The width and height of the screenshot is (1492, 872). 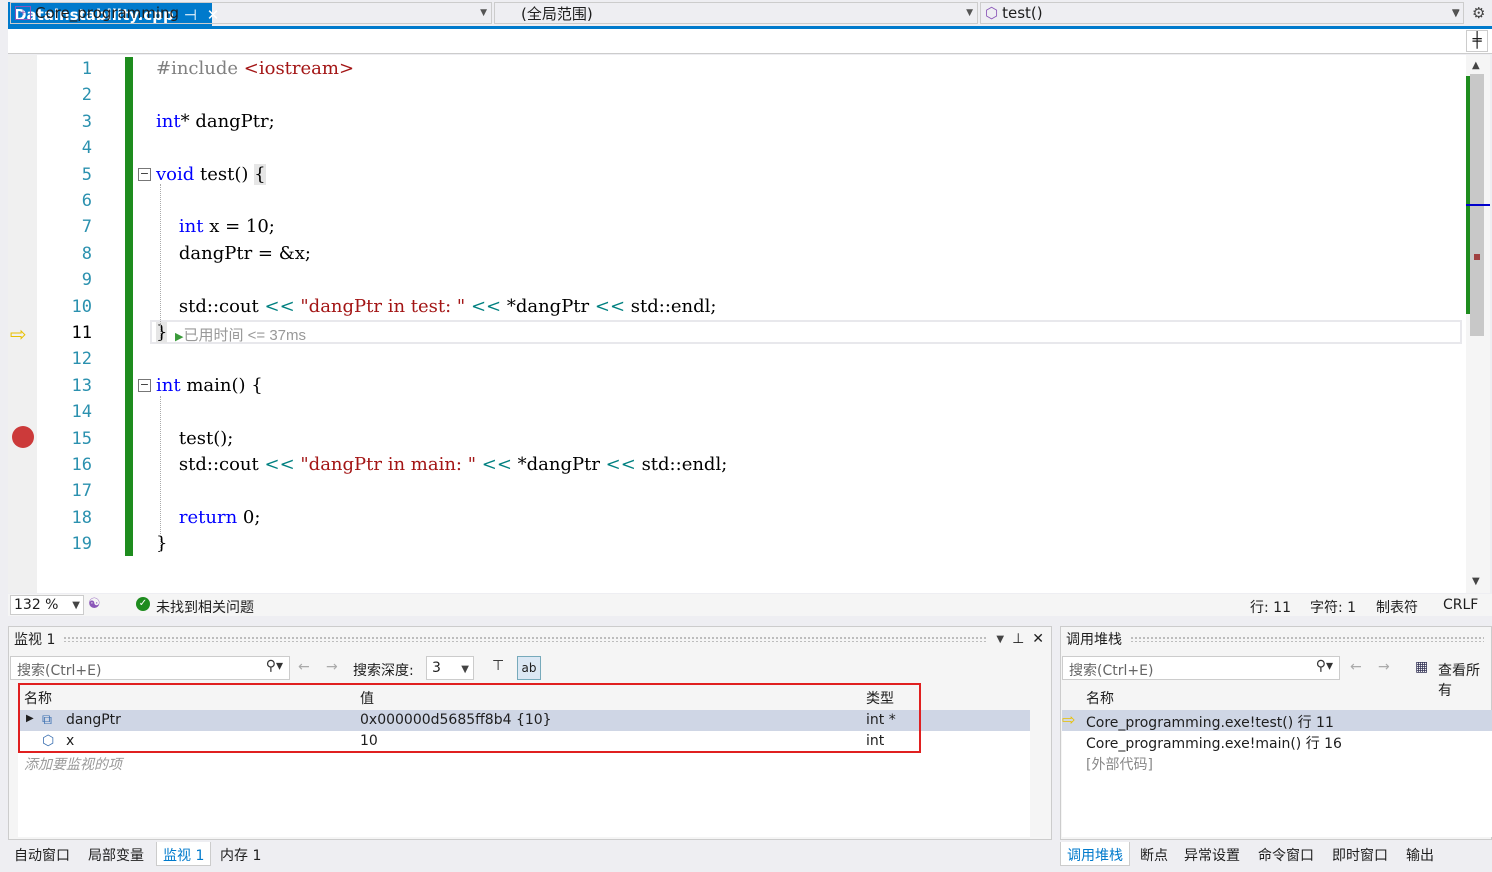 What do you see at coordinates (81, 333) in the screenshot?
I see `line-number: 11` at bounding box center [81, 333].